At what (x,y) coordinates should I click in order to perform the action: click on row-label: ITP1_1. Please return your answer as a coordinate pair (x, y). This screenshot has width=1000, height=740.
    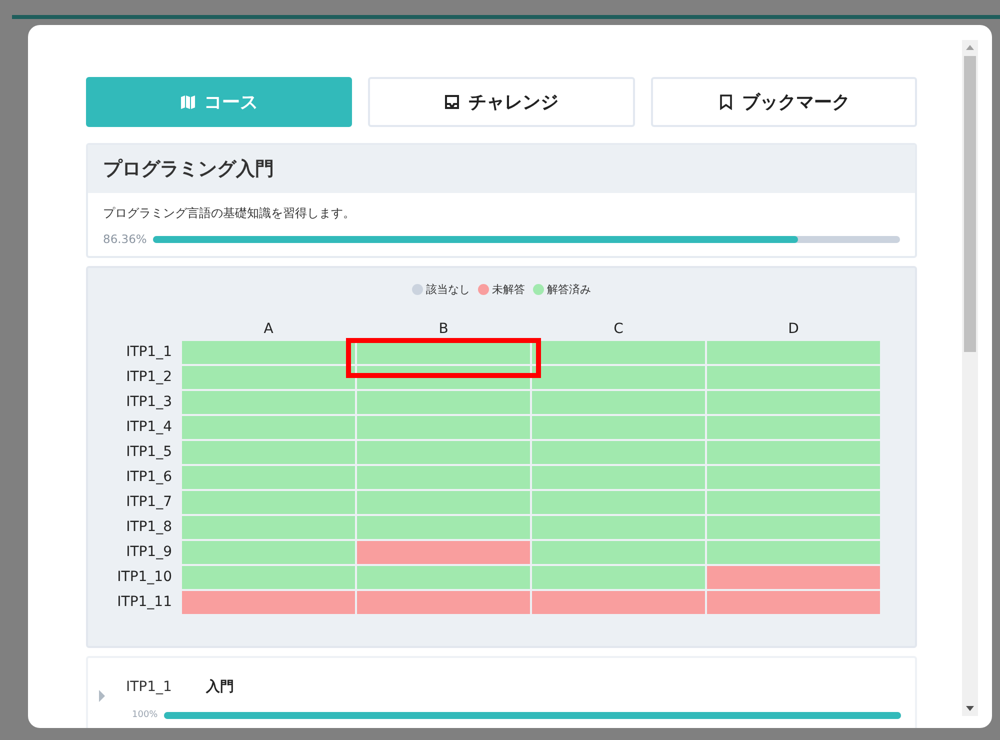
    Looking at the image, I should click on (149, 352).